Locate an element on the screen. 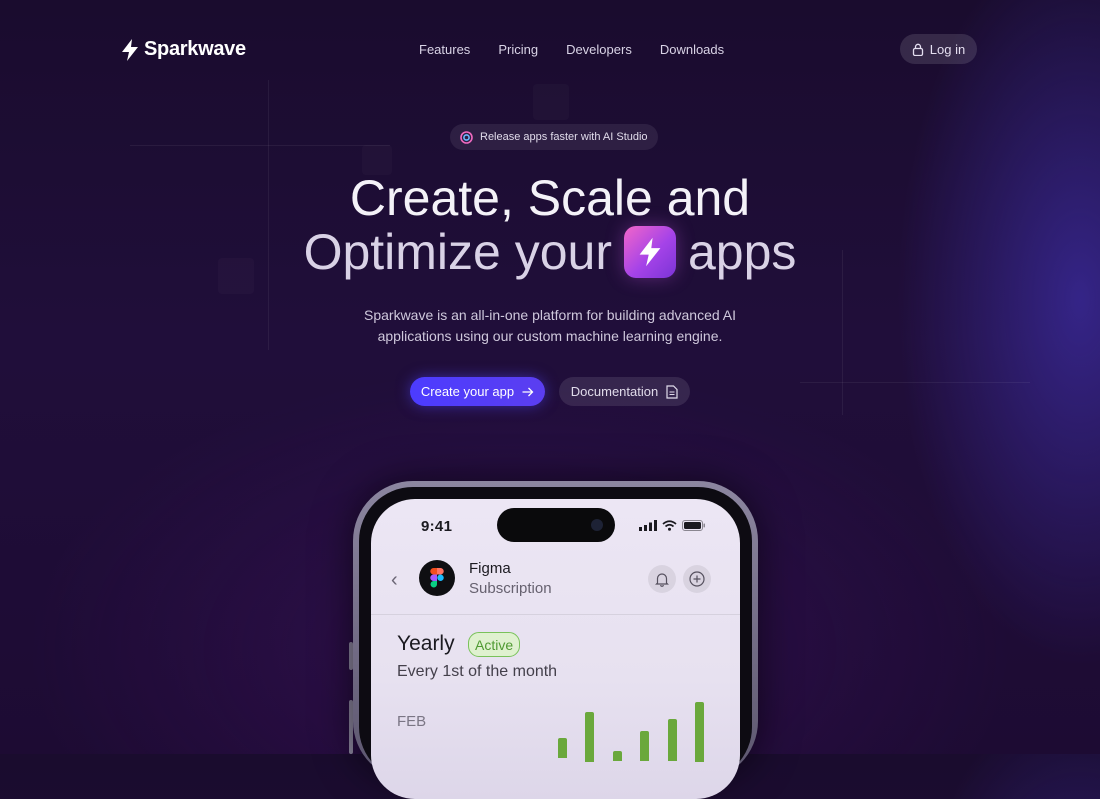 The width and height of the screenshot is (1100, 799). documentation-button: Documentation is located at coordinates (624, 391).